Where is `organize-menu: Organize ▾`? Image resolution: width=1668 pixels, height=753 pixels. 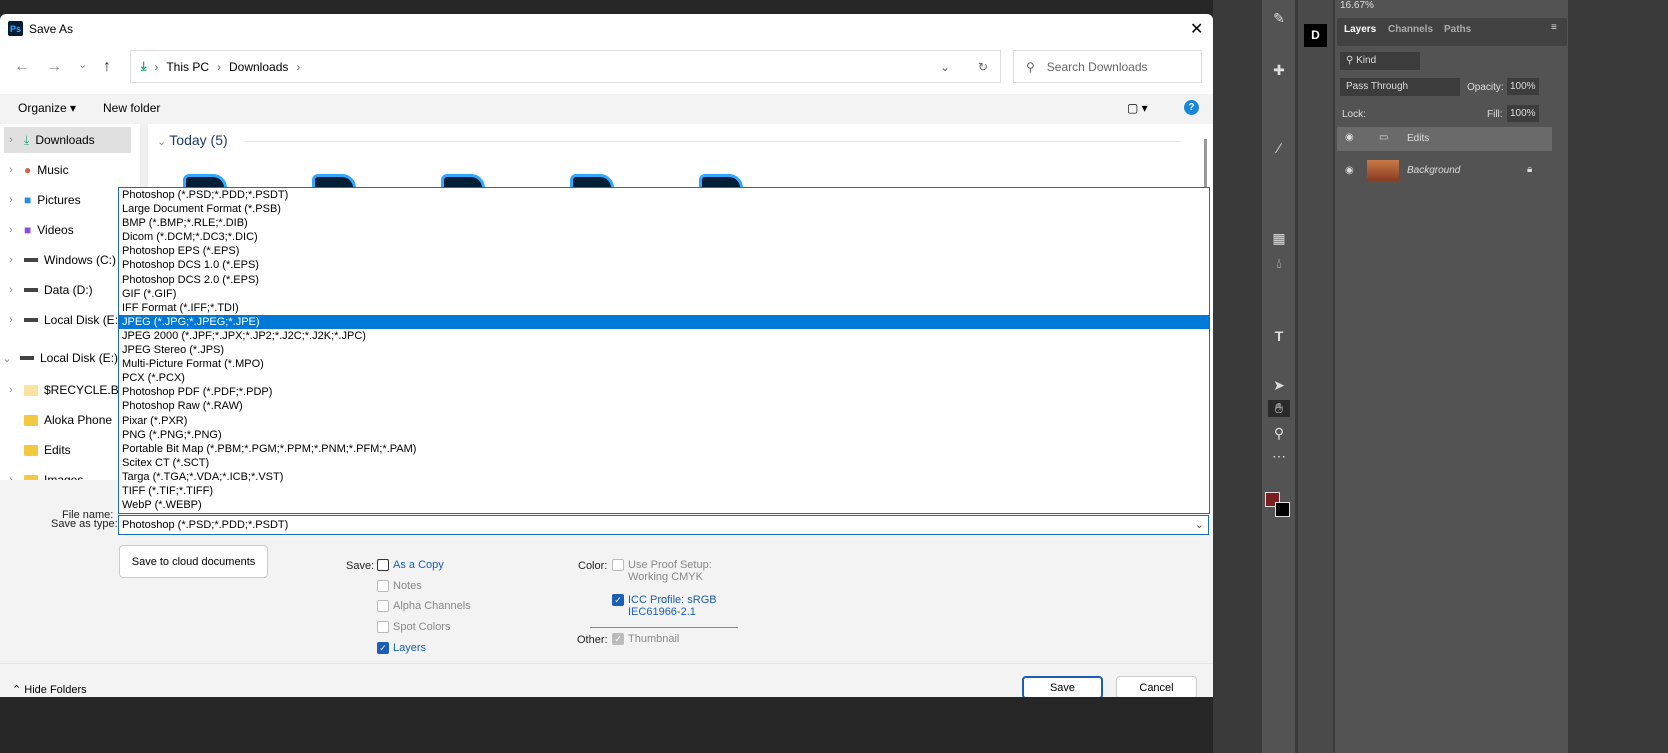 organize-menu: Organize ▾ is located at coordinates (47, 108).